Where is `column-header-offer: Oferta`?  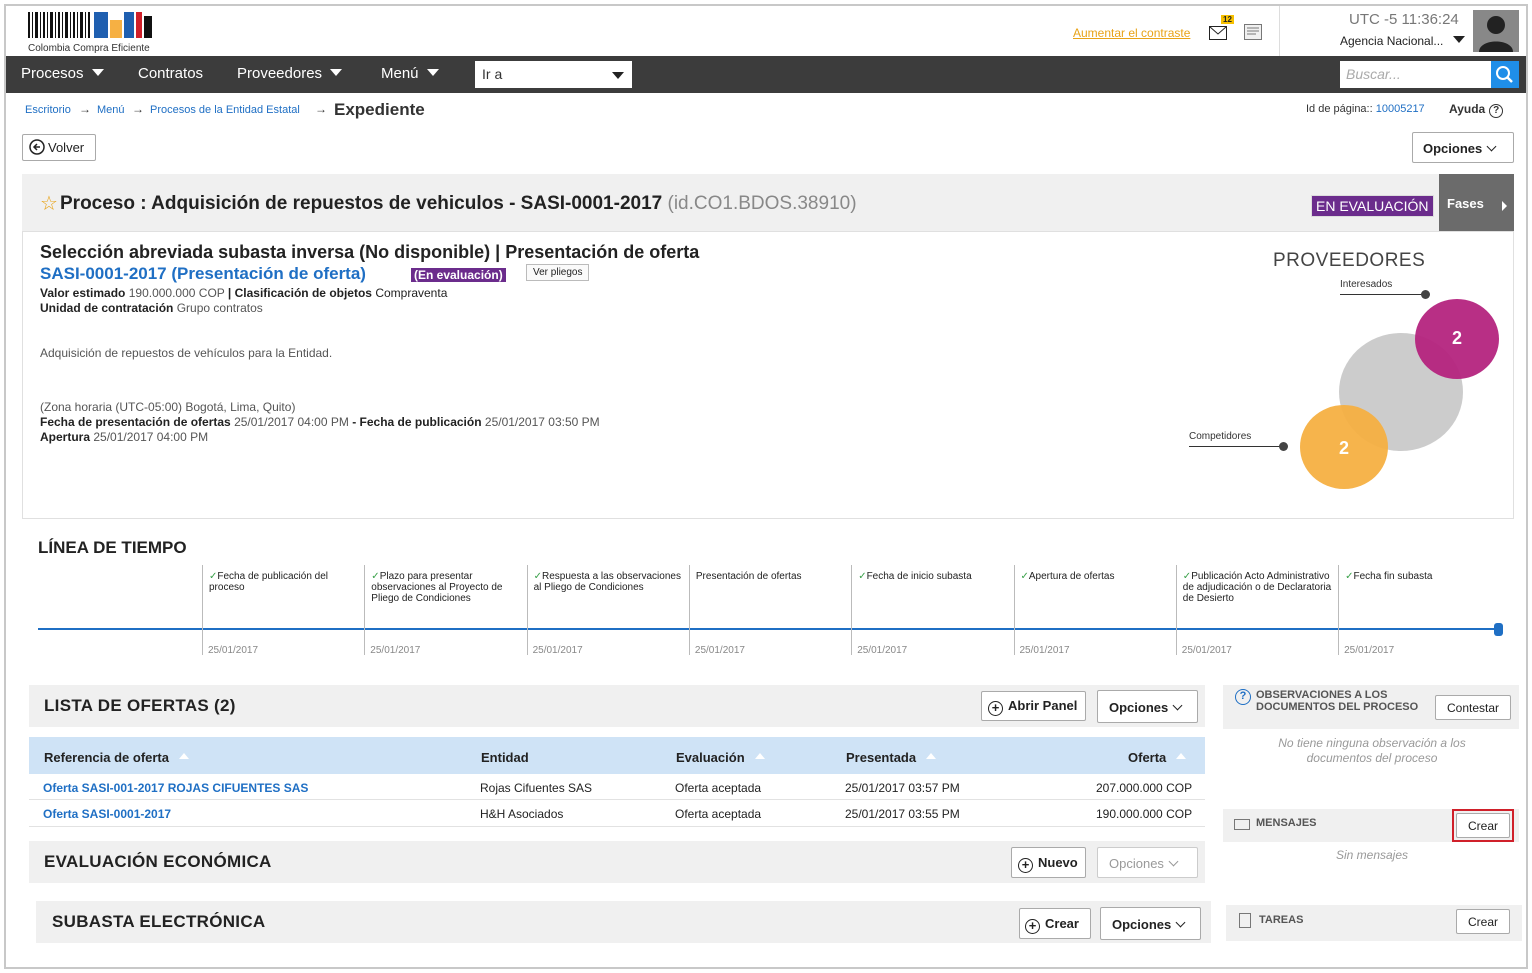 column-header-offer: Oferta is located at coordinates (1157, 757).